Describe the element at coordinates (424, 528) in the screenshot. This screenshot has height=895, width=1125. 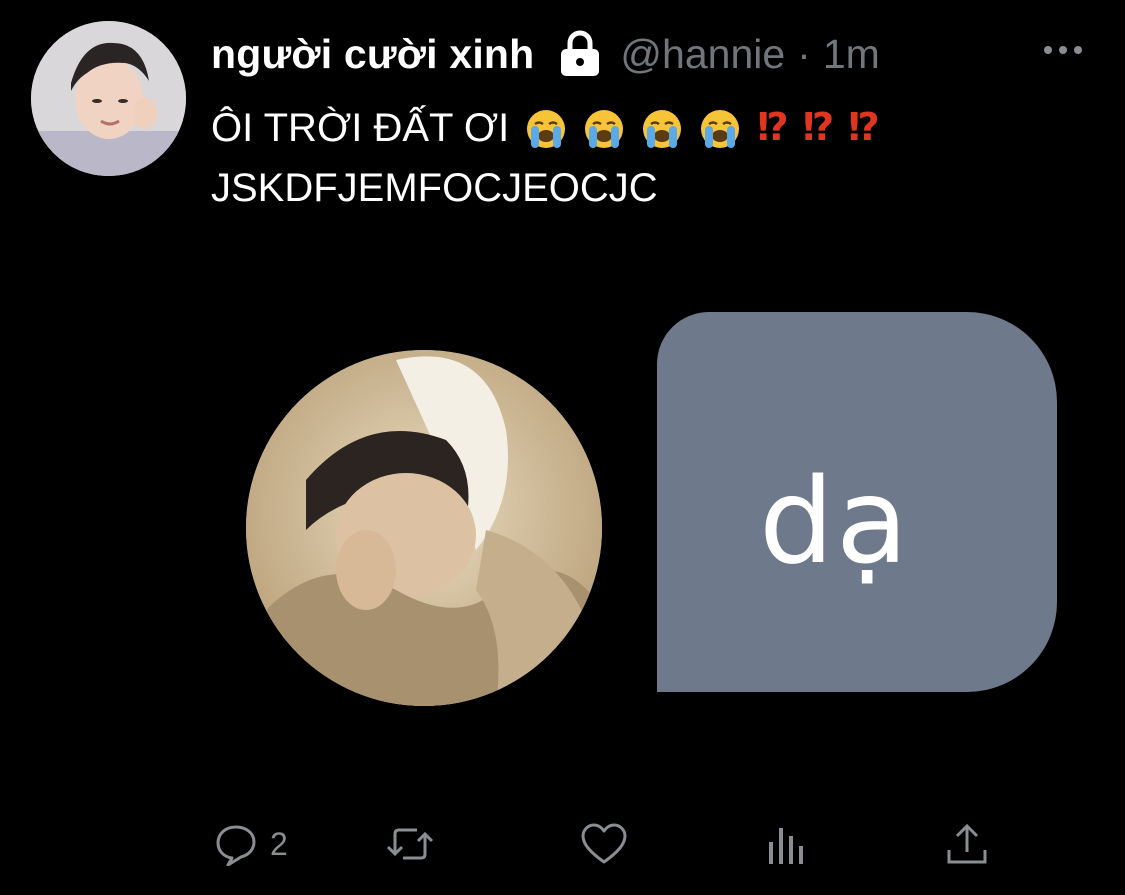
I see `media-profile-photo` at that location.